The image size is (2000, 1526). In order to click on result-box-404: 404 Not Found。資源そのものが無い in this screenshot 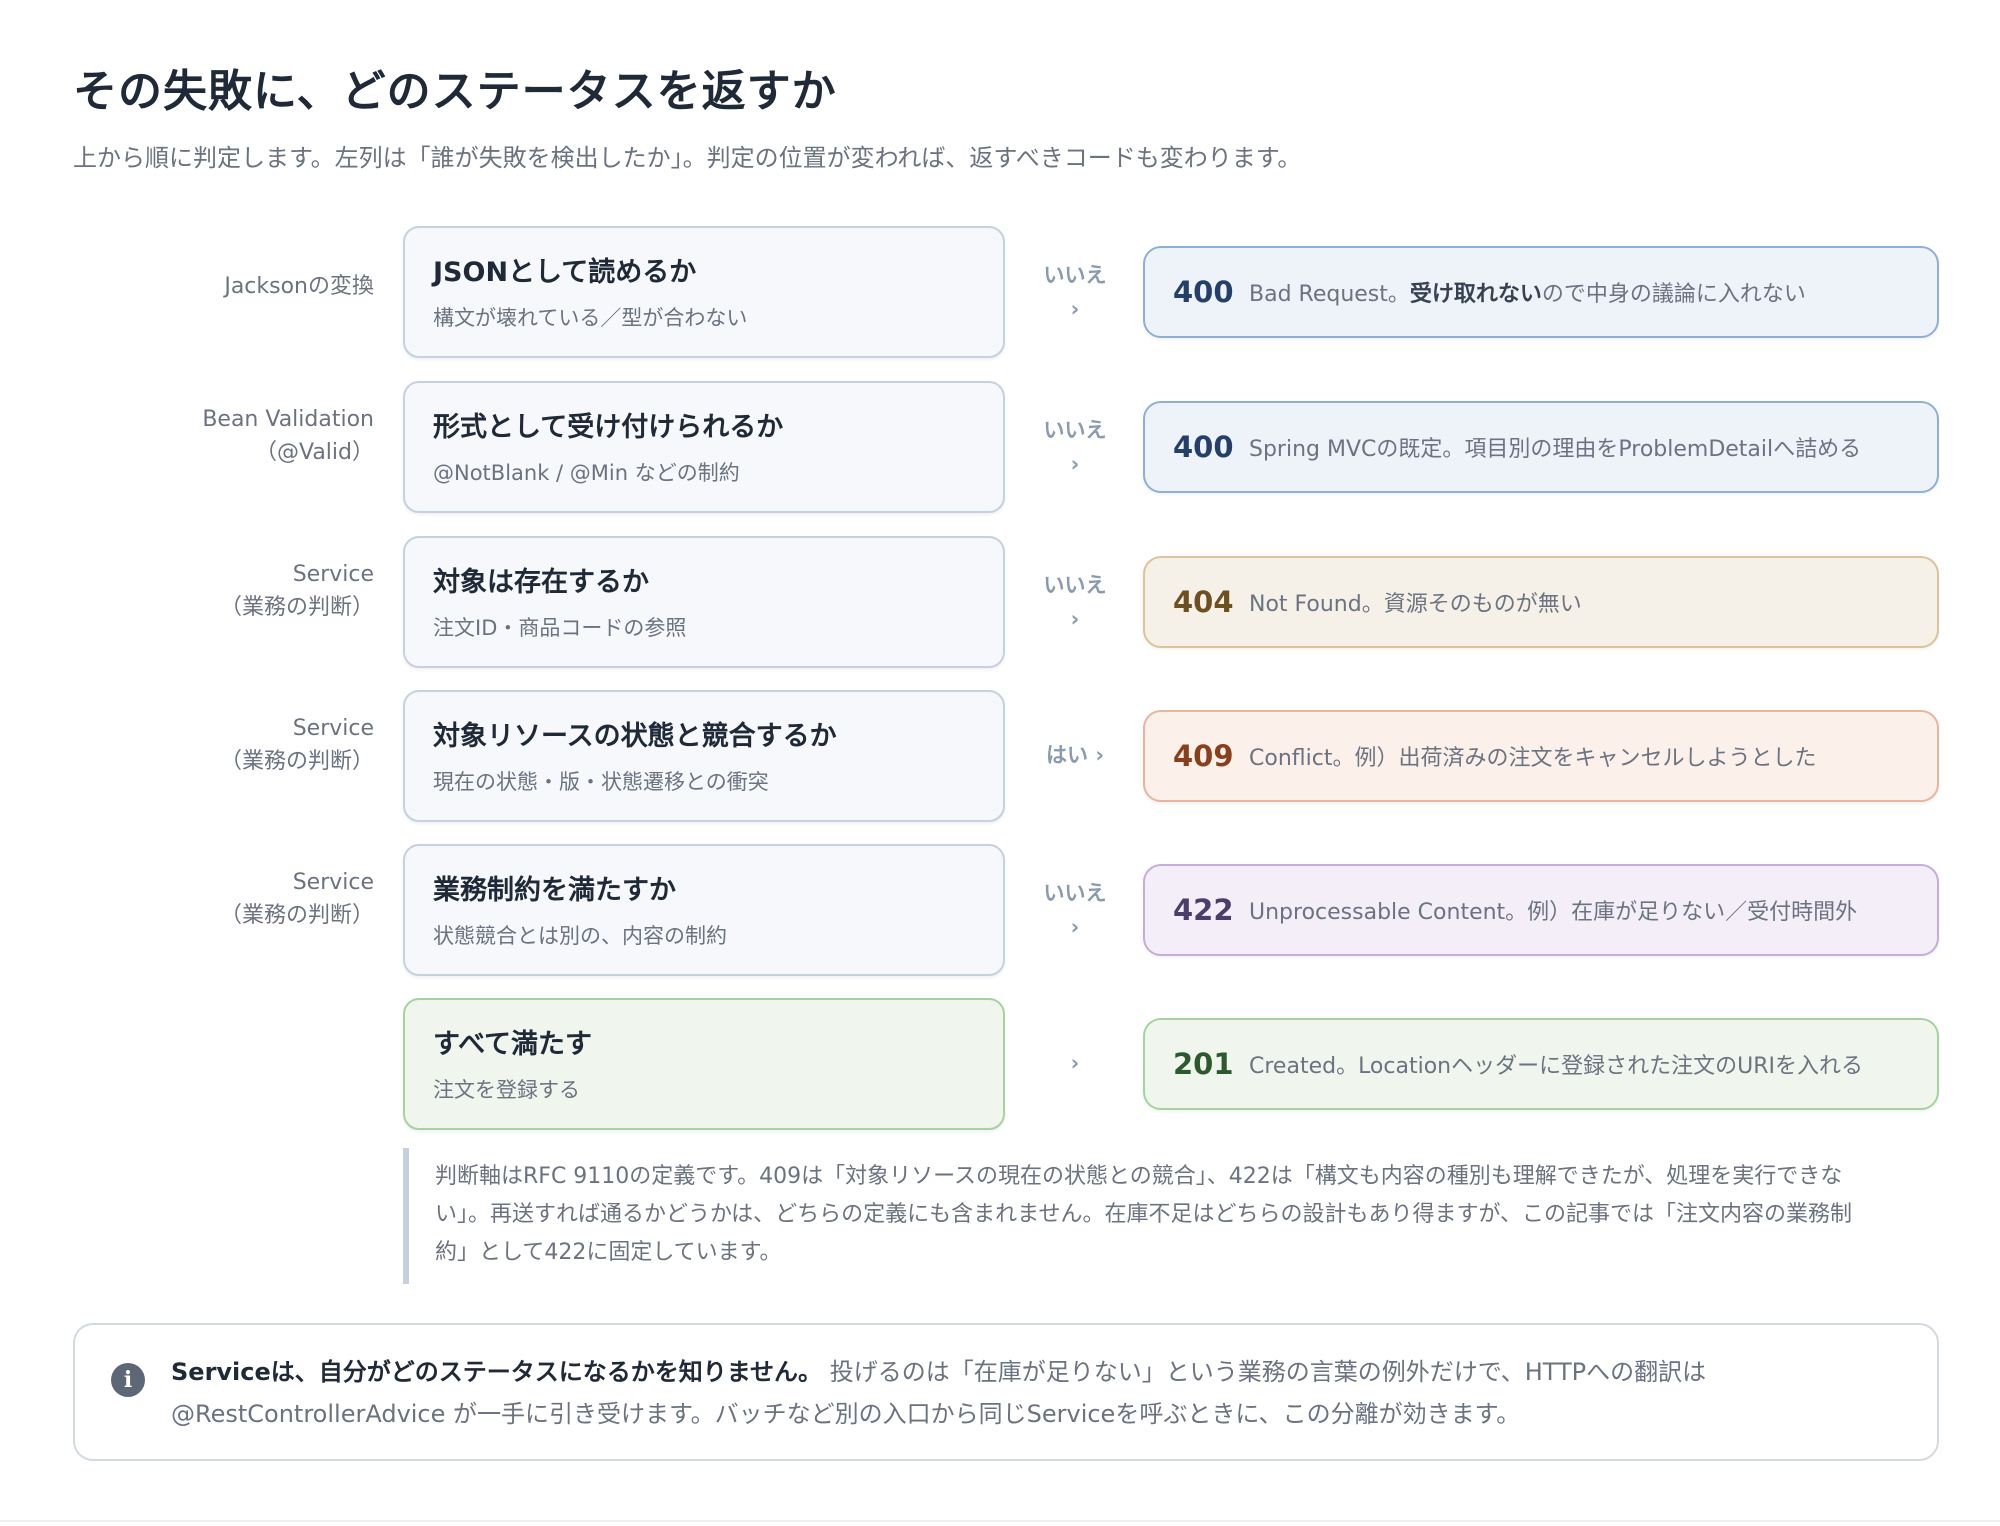, I will do `click(1541, 602)`.